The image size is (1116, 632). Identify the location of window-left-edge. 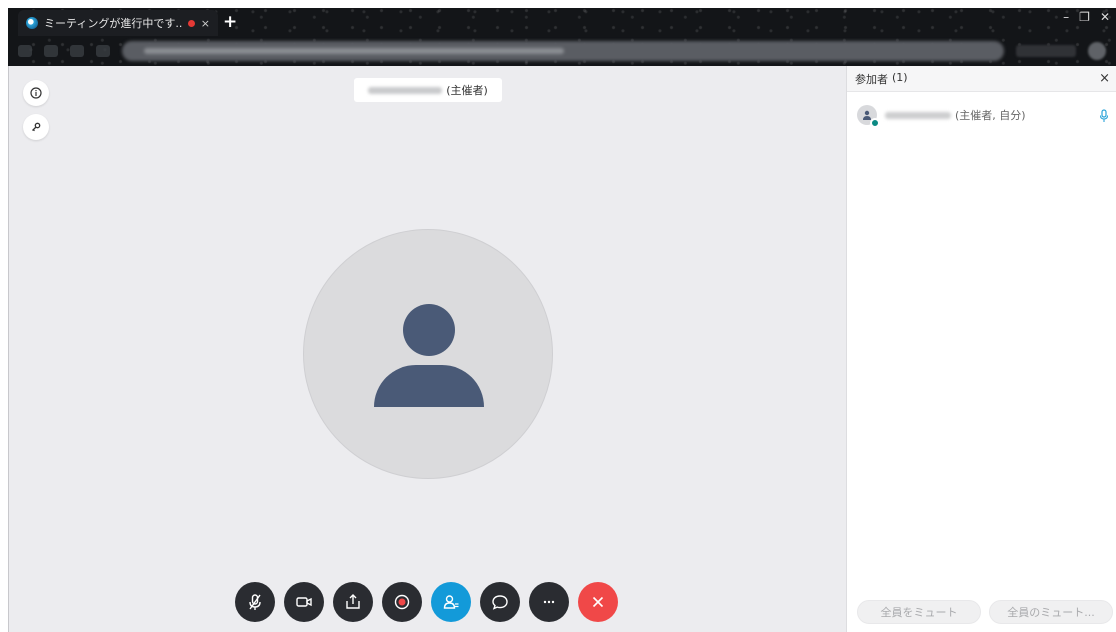
(4, 349).